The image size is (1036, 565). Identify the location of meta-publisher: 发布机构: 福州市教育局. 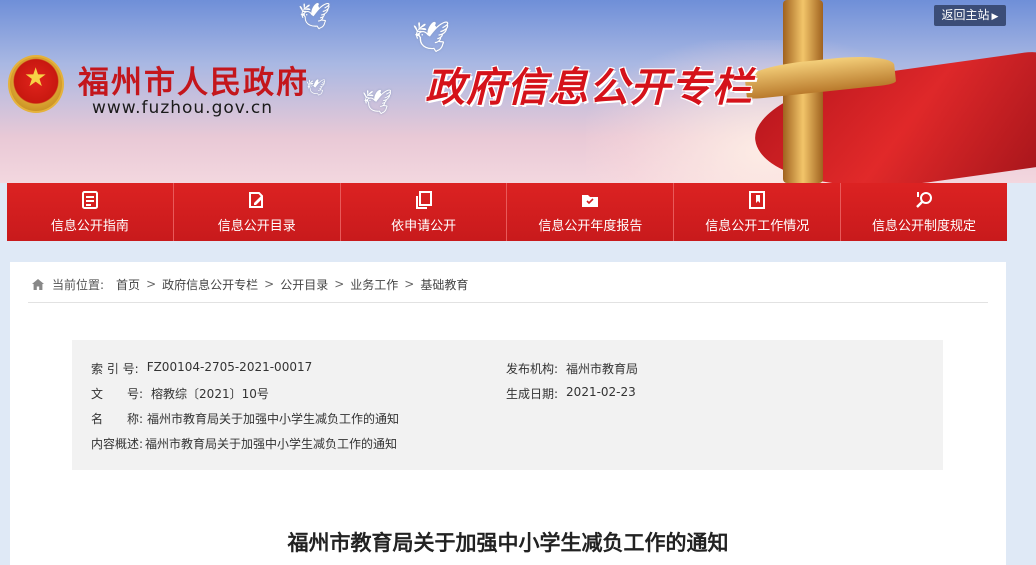
(572, 368).